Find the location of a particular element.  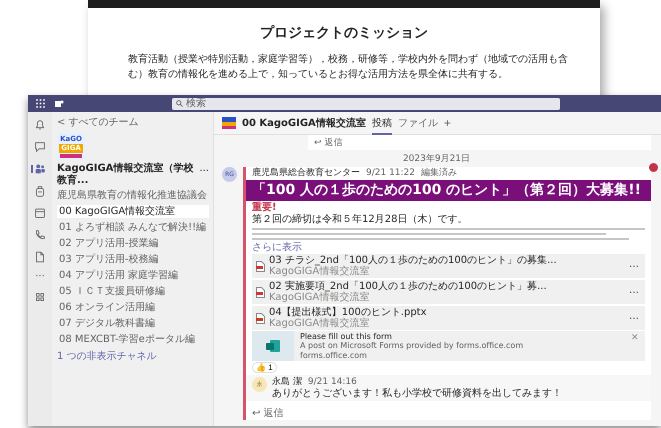

link-preview: Please fill out this form A post on Microsoft Forms provided by forms.office.com forms.office.com ✕ is located at coordinates (448, 346).